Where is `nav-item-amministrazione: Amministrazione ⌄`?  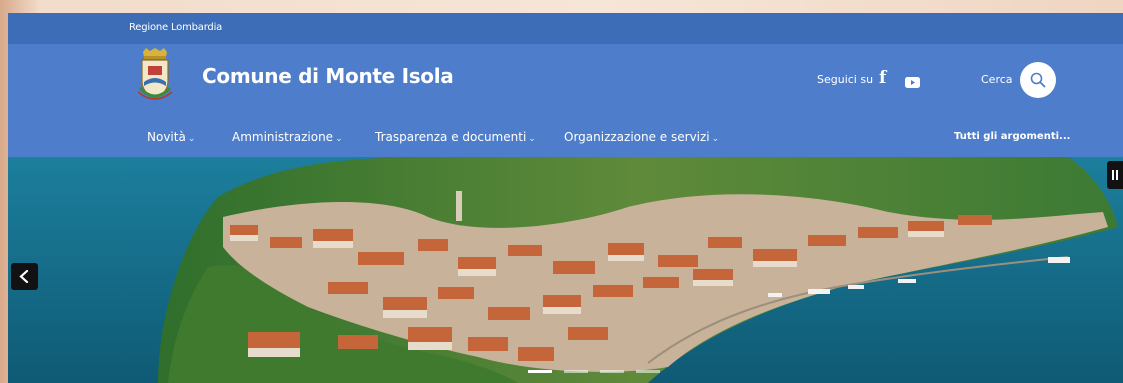 nav-item-amministrazione: Amministrazione ⌄ is located at coordinates (287, 137).